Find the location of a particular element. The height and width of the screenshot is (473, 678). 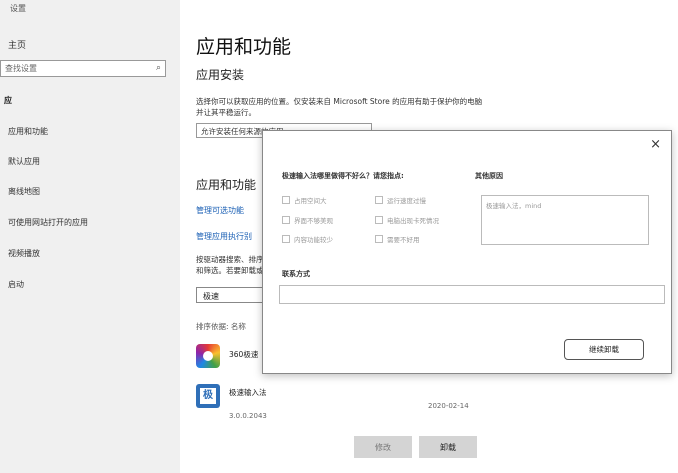

sidebar-item-default-apps: 默认应用 is located at coordinates (24, 161).